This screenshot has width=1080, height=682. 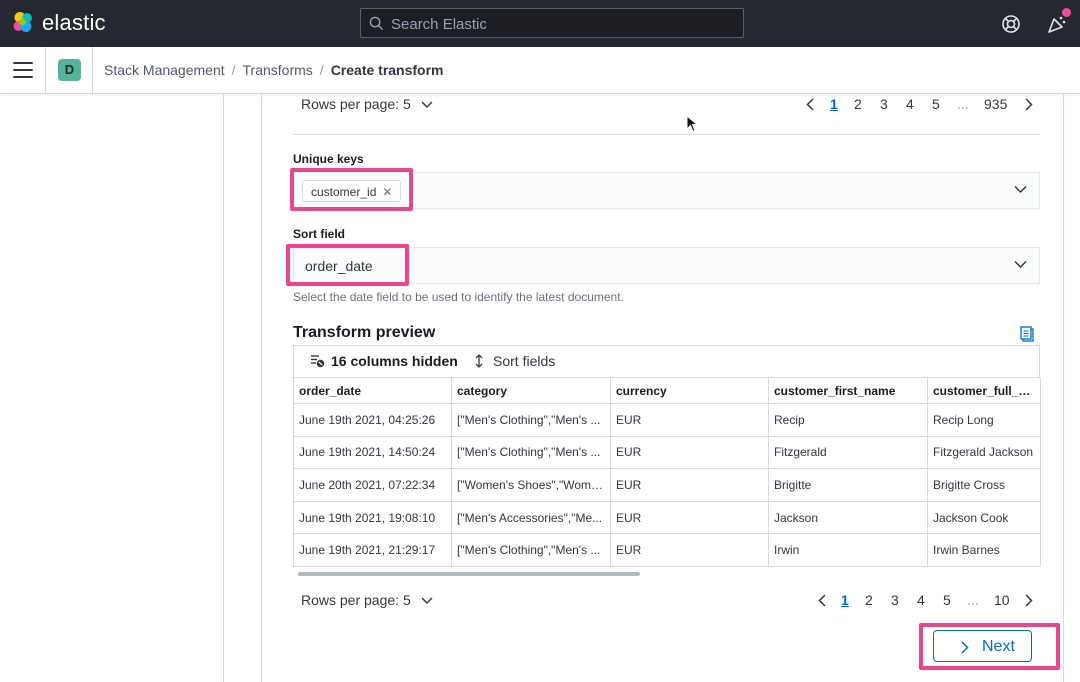 What do you see at coordinates (848, 452) in the screenshot?
I see `table-cell: Fitzgerald` at bounding box center [848, 452].